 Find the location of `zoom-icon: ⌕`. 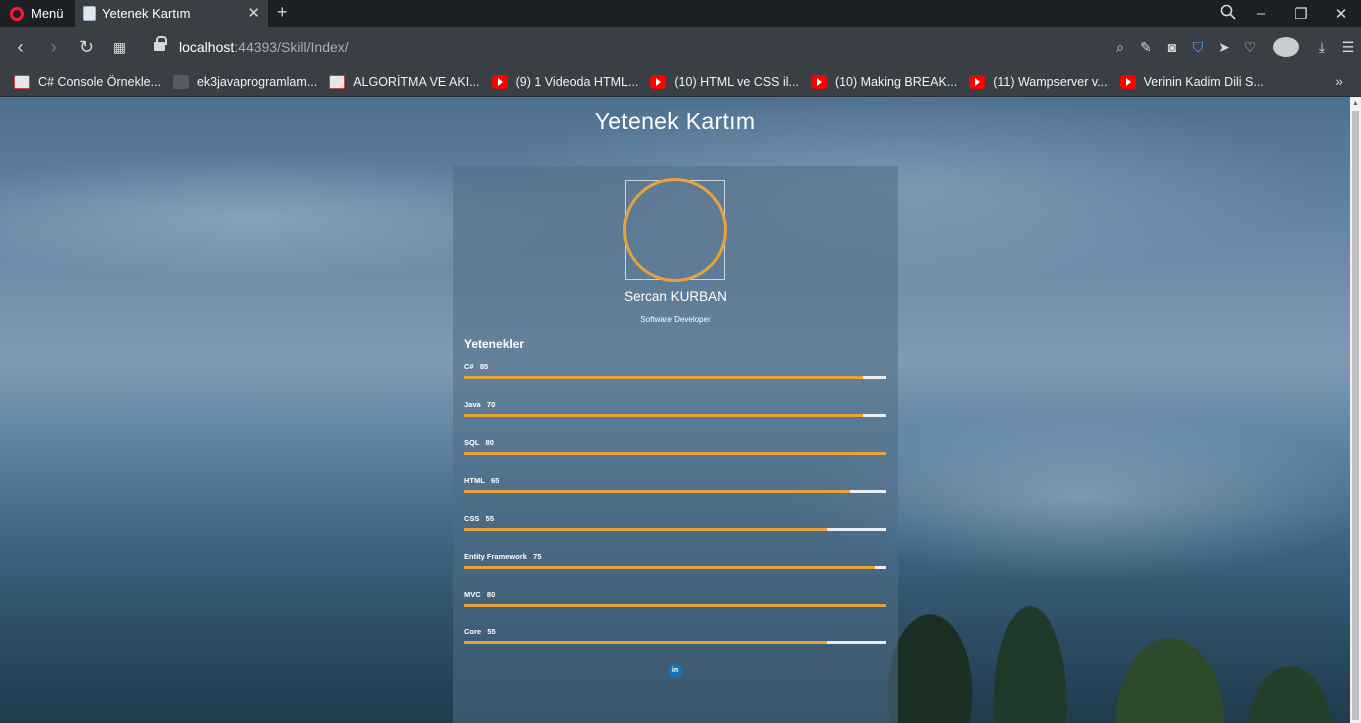

zoom-icon: ⌕ is located at coordinates (1120, 47).